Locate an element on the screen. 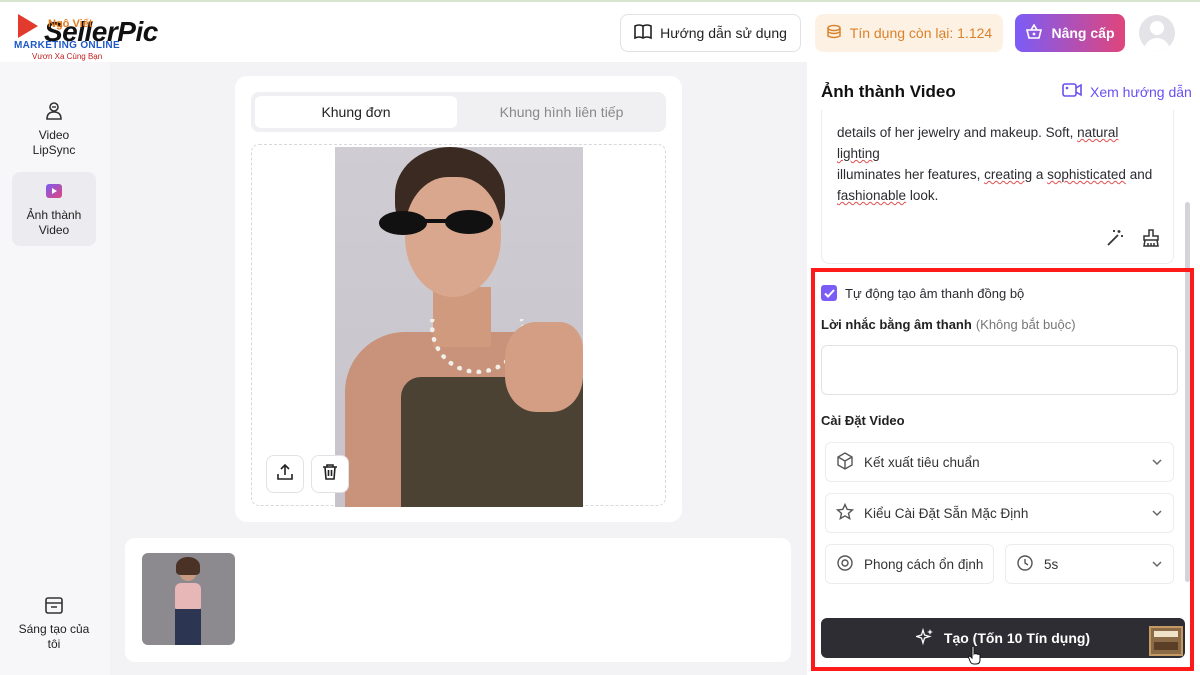  logo-watermark-line2: Vươn Xa Cùng Bạn is located at coordinates (67, 56).